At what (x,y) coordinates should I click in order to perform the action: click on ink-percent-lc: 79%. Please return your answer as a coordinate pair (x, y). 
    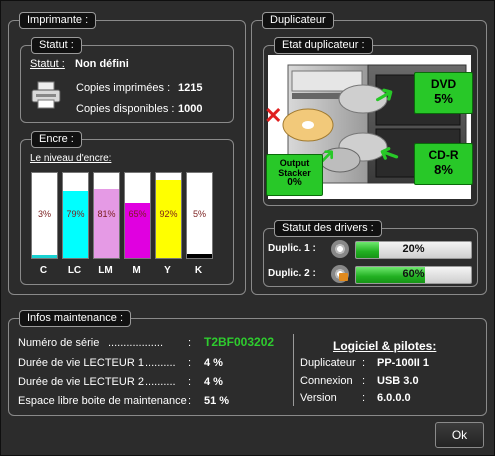
    Looking at the image, I should click on (75, 214).